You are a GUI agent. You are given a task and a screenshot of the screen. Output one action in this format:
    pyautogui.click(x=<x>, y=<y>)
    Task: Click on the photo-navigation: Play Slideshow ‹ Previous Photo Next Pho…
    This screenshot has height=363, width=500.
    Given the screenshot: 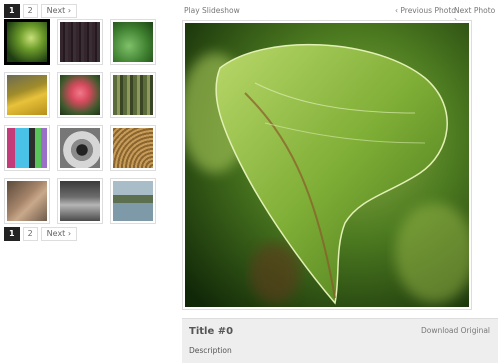 What is the action you would take?
    pyautogui.click(x=340, y=15)
    